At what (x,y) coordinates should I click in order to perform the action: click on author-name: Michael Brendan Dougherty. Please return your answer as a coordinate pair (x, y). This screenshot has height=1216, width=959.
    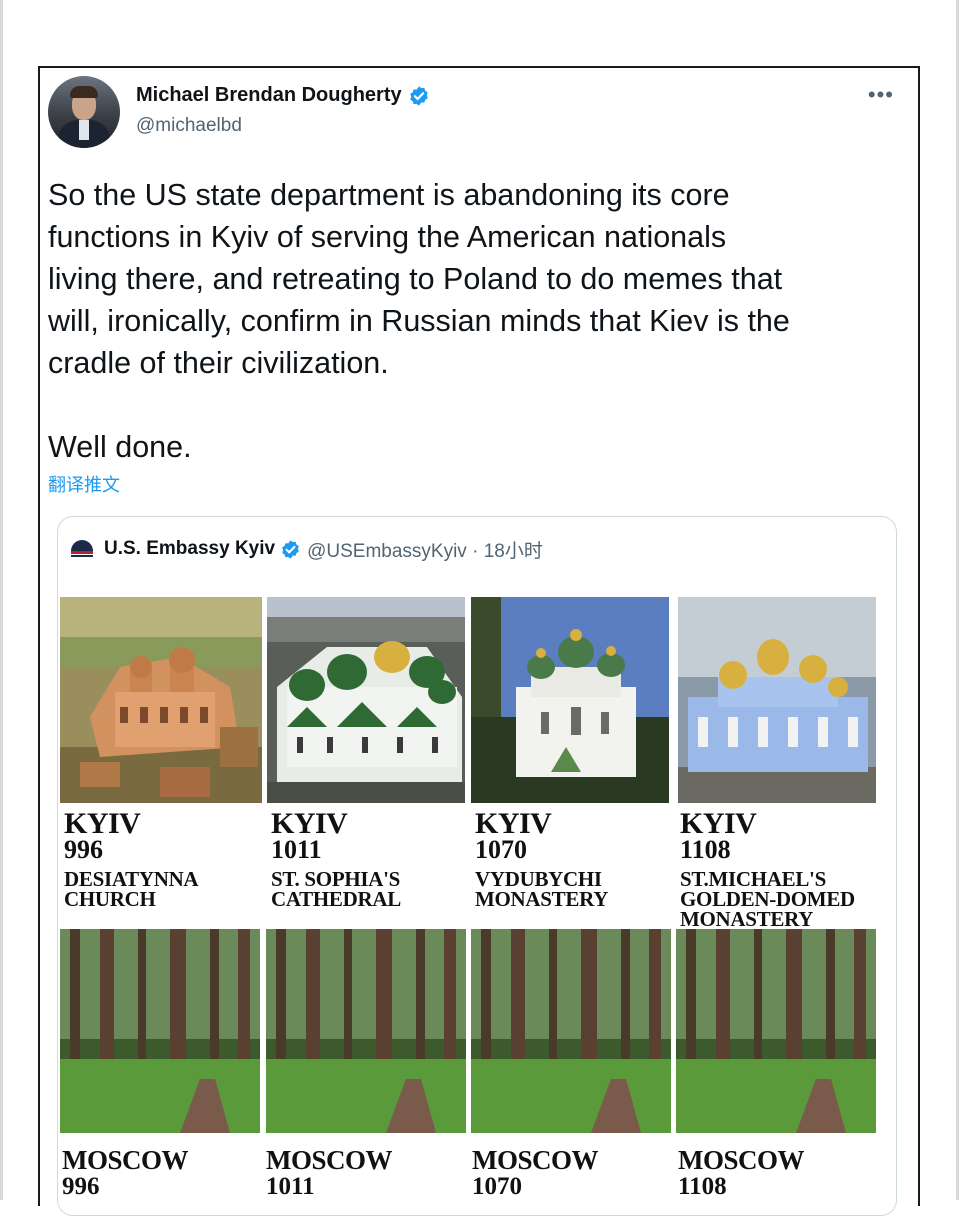
    Looking at the image, I should click on (269, 95).